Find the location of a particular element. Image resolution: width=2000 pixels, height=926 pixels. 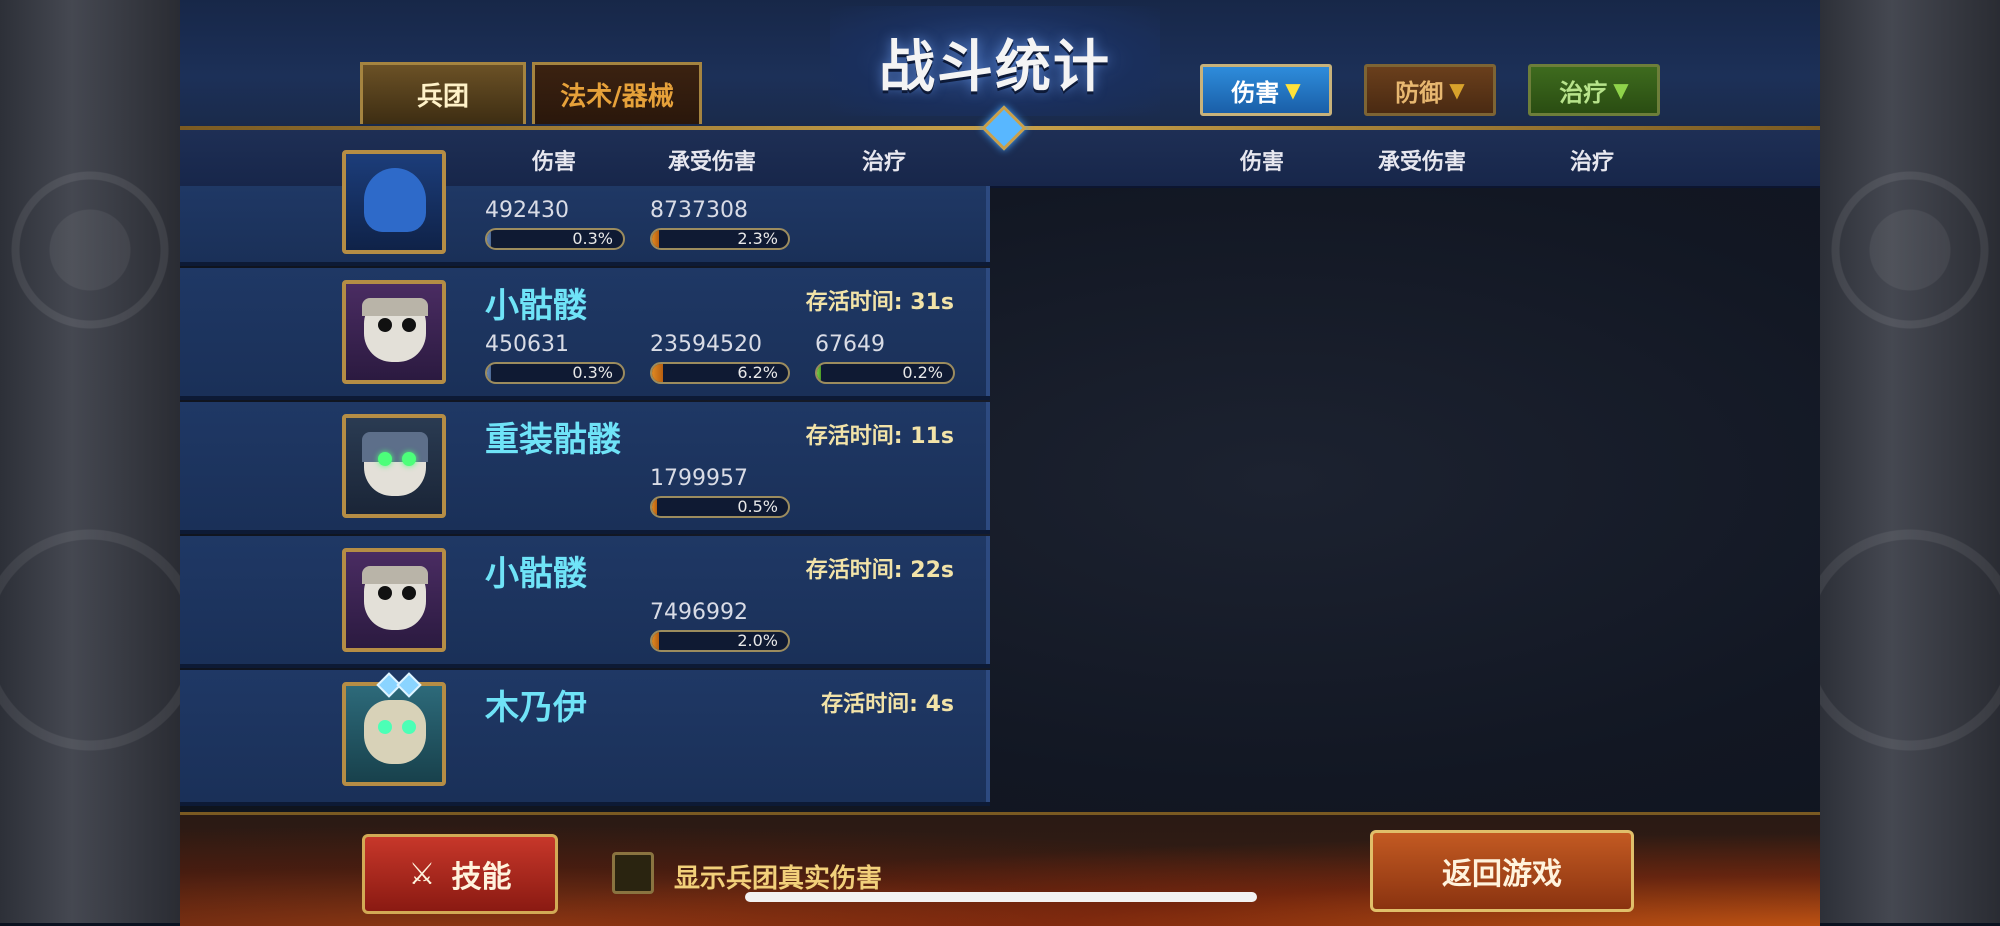

damage-taken-percent-bar: 2.3% is located at coordinates (720, 239).